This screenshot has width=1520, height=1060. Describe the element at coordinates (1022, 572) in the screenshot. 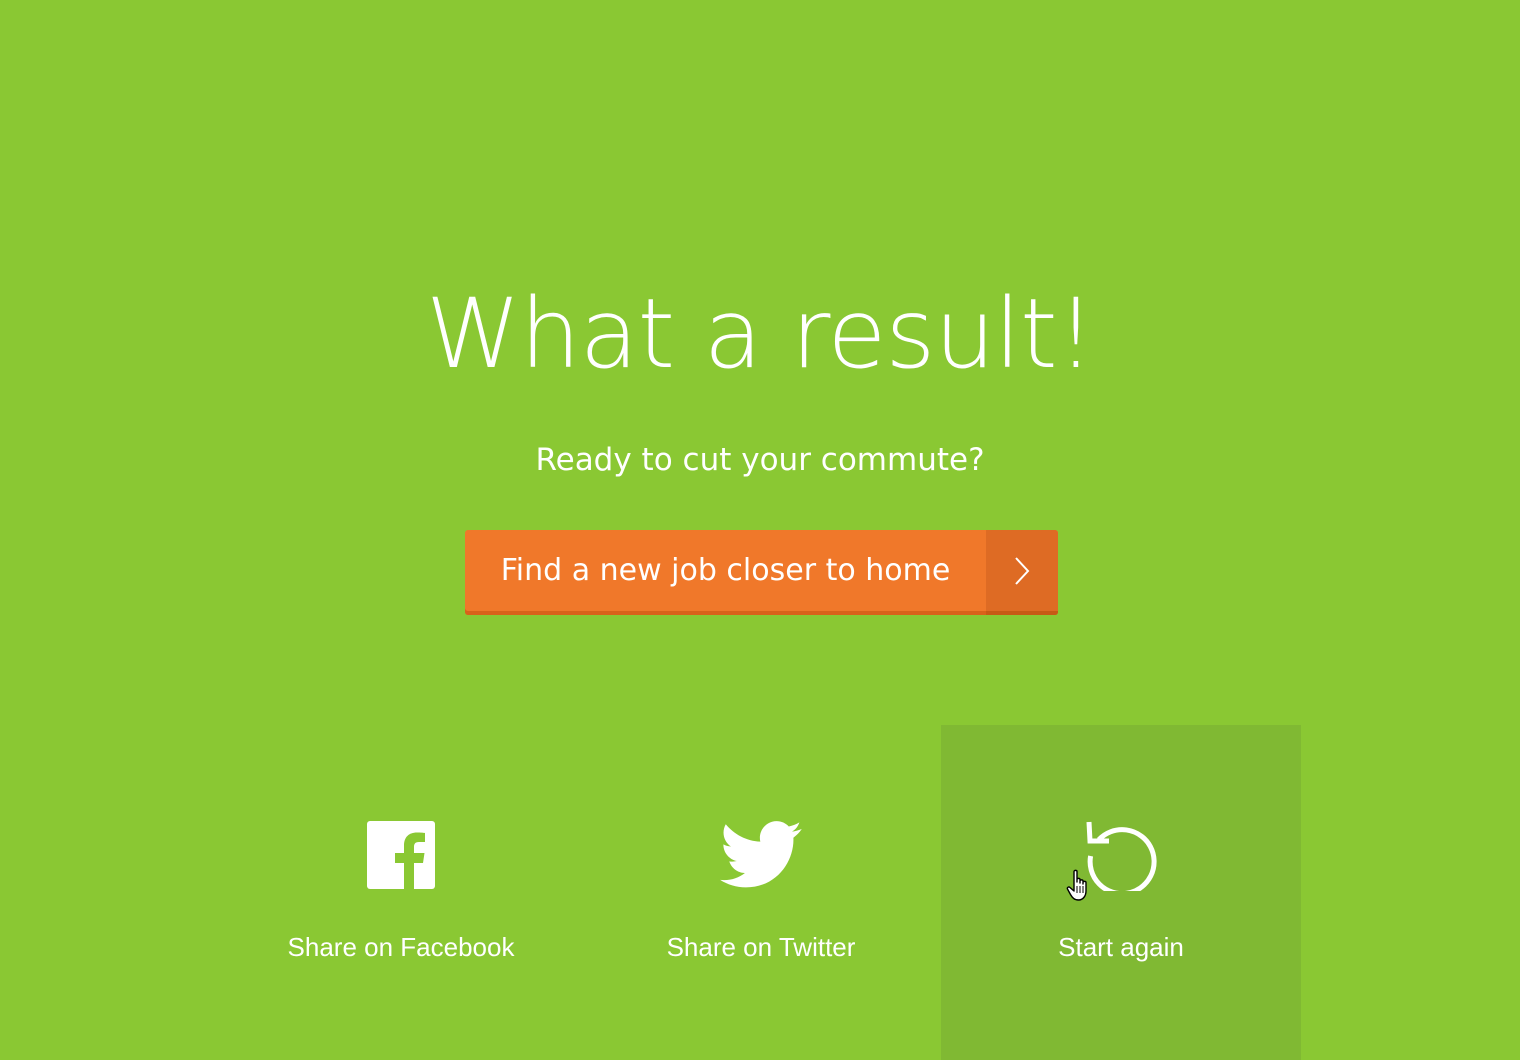

I see `chevron-right-icon` at that location.